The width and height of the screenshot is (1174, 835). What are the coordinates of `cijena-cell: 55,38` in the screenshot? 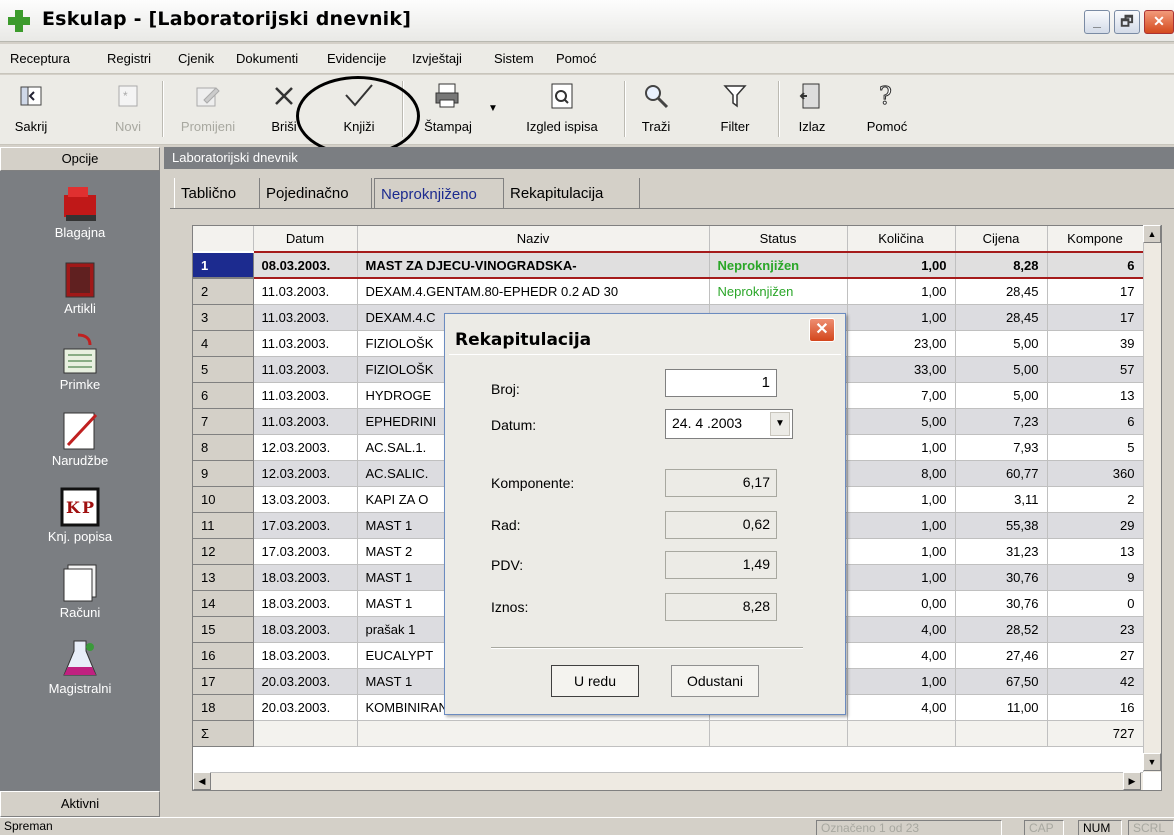 It's located at (1001, 525).